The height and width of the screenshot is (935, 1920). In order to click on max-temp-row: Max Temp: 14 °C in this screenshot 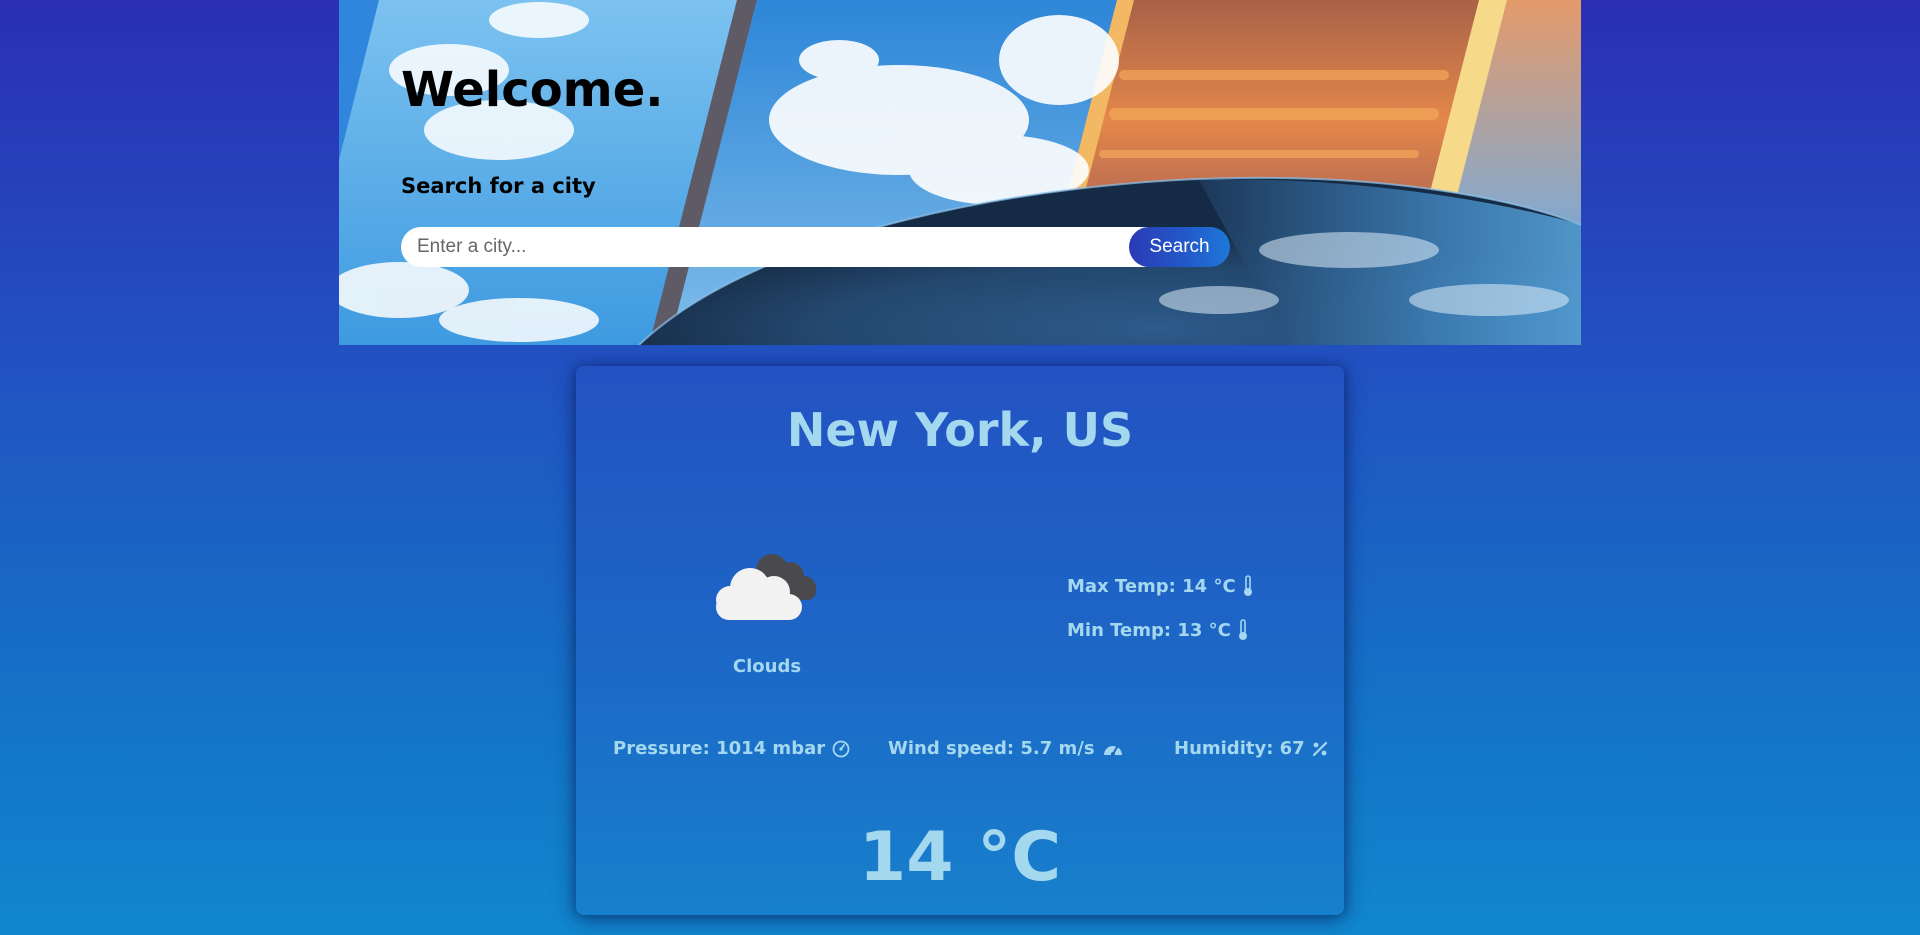, I will do `click(1160, 586)`.